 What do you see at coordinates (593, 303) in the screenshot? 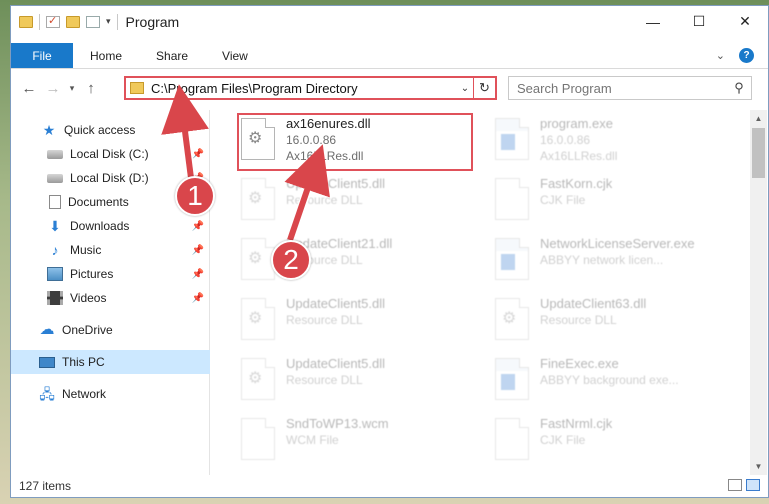
I see `file-name: UpdateClient63.dll` at bounding box center [593, 303].